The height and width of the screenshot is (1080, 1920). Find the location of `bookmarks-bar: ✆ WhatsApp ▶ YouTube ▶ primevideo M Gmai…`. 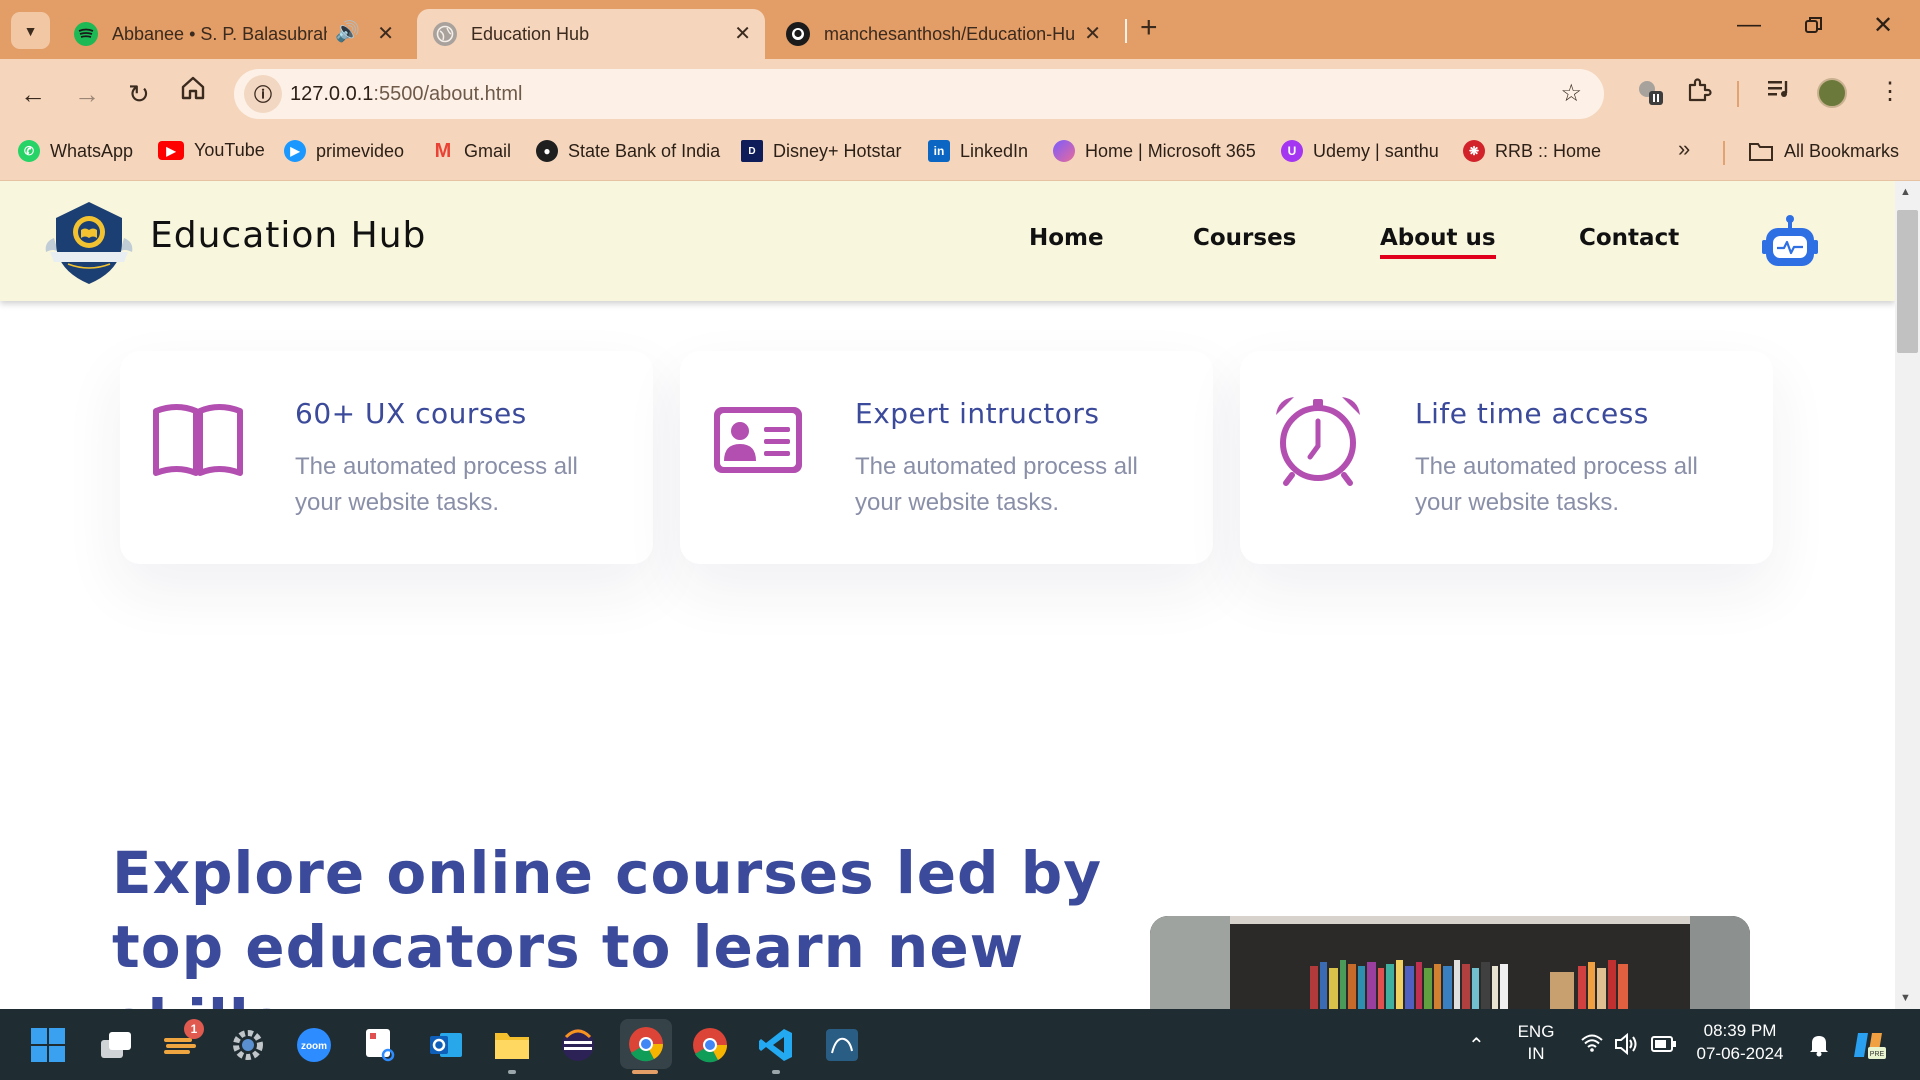

bookmarks-bar: ✆ WhatsApp ▶ YouTube ▶ primevideo M Gmai… is located at coordinates (960, 154).